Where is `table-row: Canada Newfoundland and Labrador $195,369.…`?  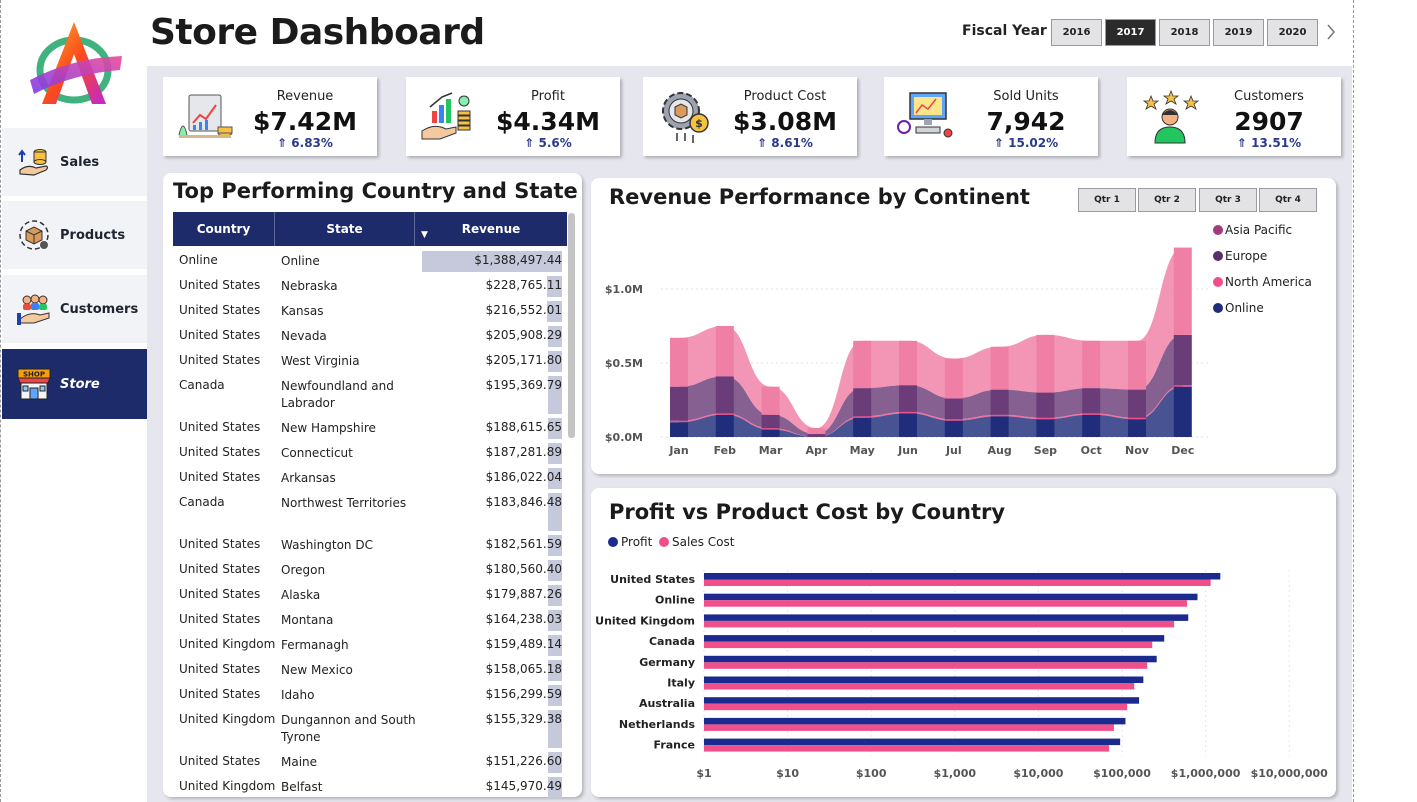 table-row: Canada Newfoundland and Labrador $195,369.… is located at coordinates (370, 395).